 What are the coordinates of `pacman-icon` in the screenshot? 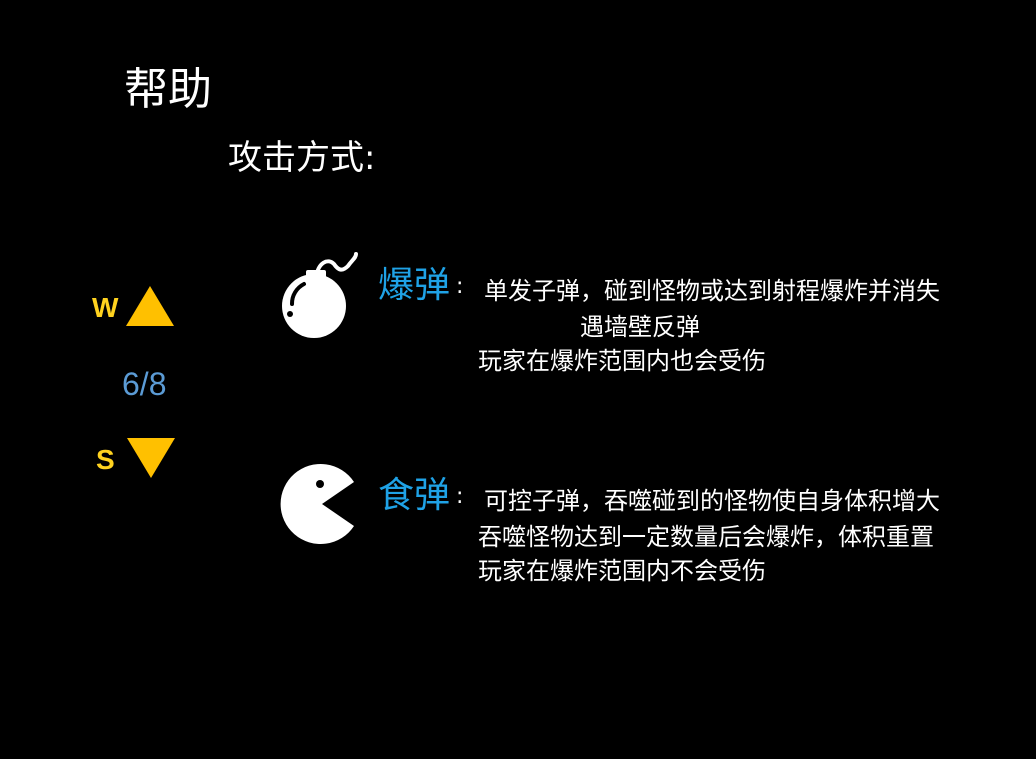 It's located at (317, 504).